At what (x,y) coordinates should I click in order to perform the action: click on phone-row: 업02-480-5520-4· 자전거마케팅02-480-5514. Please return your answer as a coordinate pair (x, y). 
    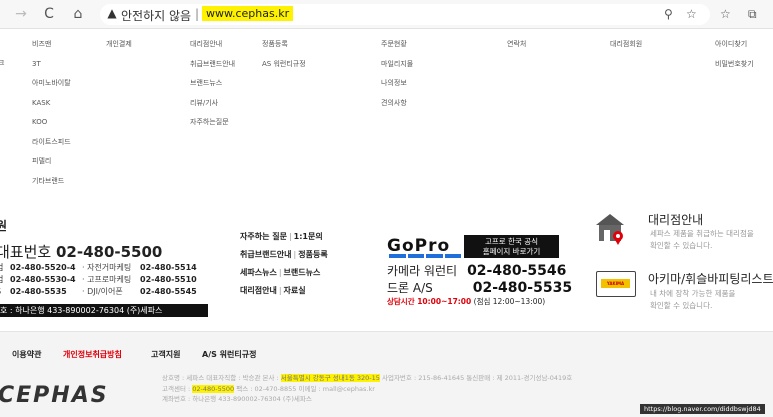
    Looking at the image, I should click on (98, 267).